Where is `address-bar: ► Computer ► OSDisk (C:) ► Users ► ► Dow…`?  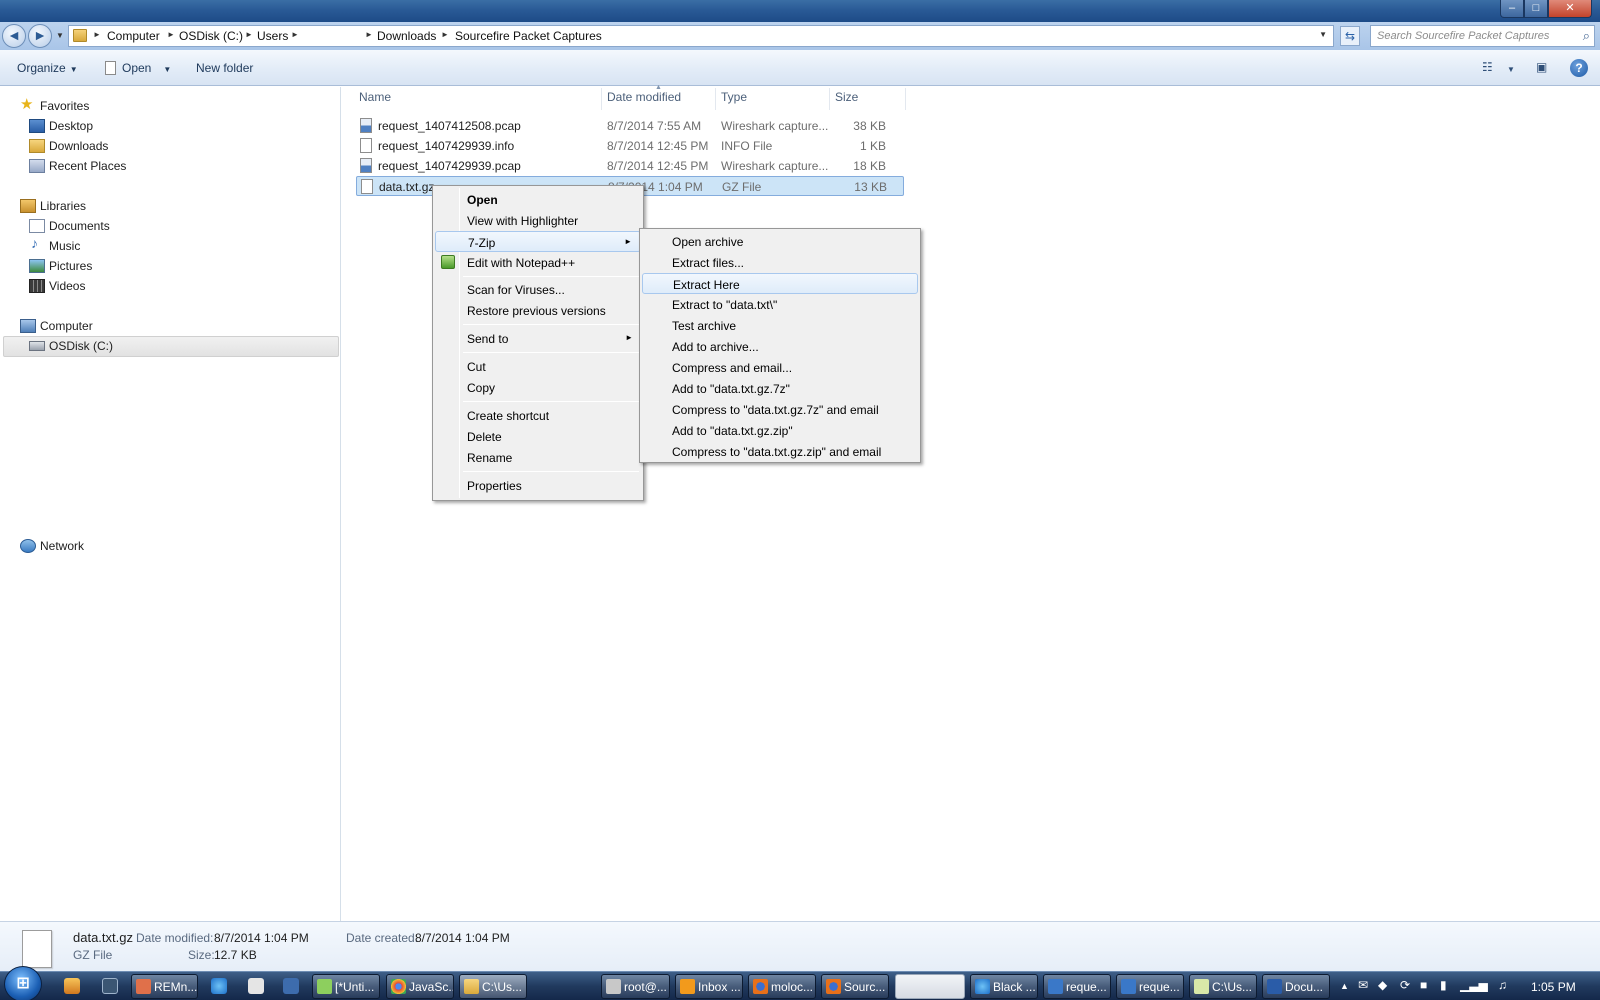 address-bar: ► Computer ► OSDisk (C:) ► Users ► ► Dow… is located at coordinates (701, 36).